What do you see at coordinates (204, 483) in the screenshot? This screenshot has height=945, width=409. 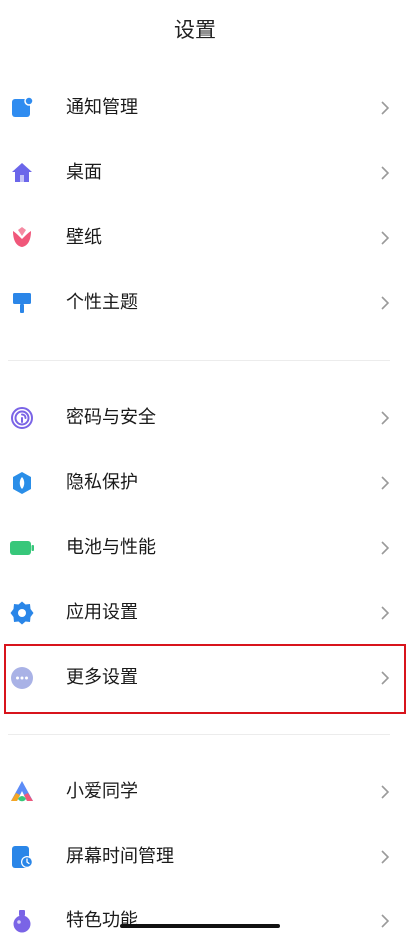 I see `settings-item-privacy: 隐私保护` at bounding box center [204, 483].